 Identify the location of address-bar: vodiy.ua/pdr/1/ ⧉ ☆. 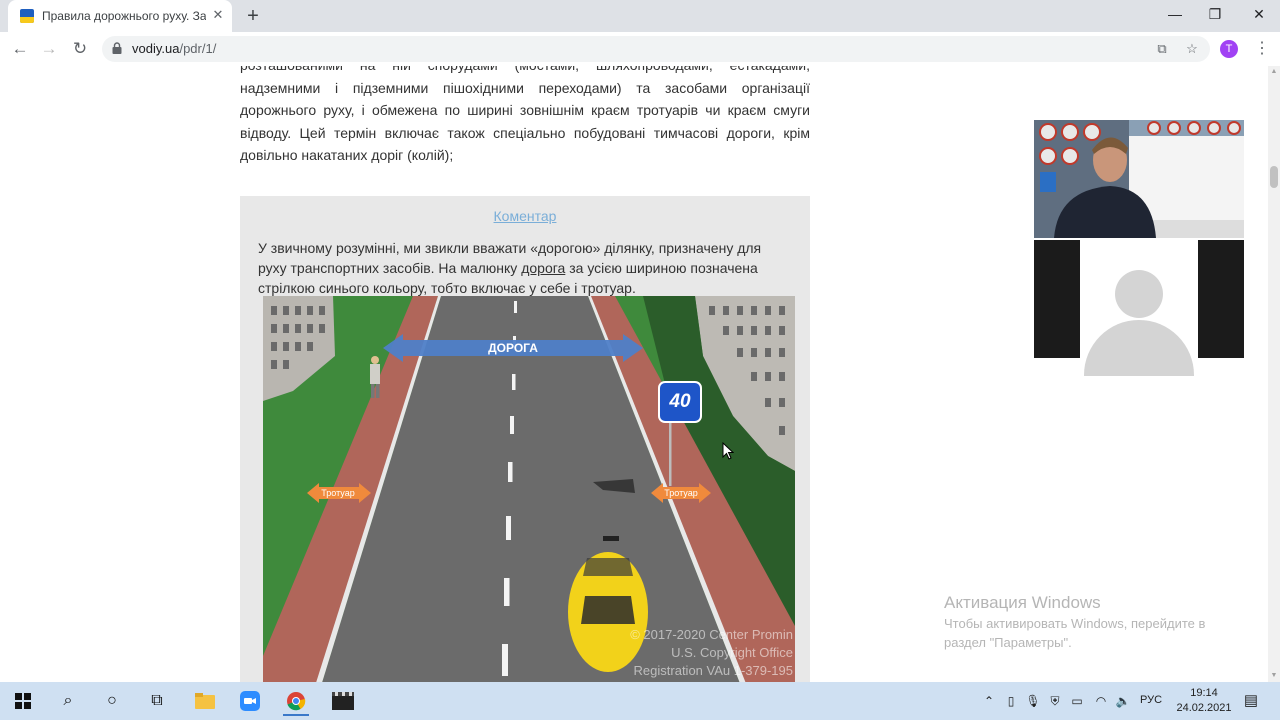
(656, 49).